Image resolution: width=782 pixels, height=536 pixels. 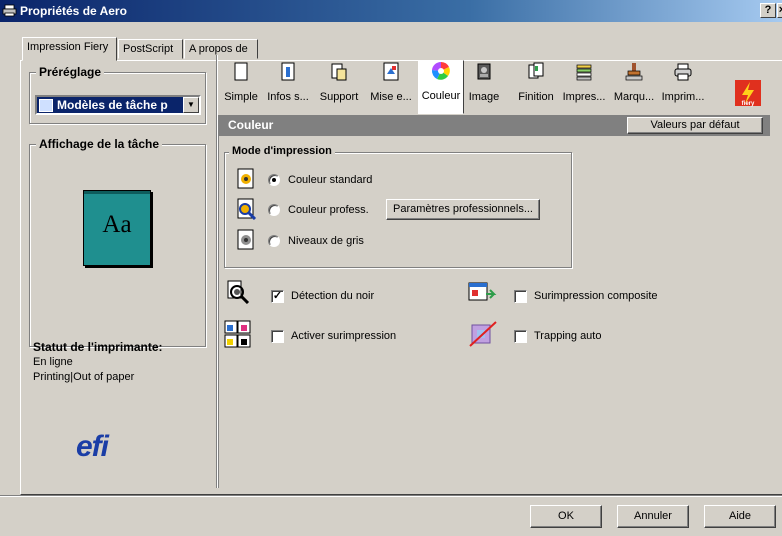 What do you see at coordinates (768, 10) in the screenshot?
I see `help-title-button: ?` at bounding box center [768, 10].